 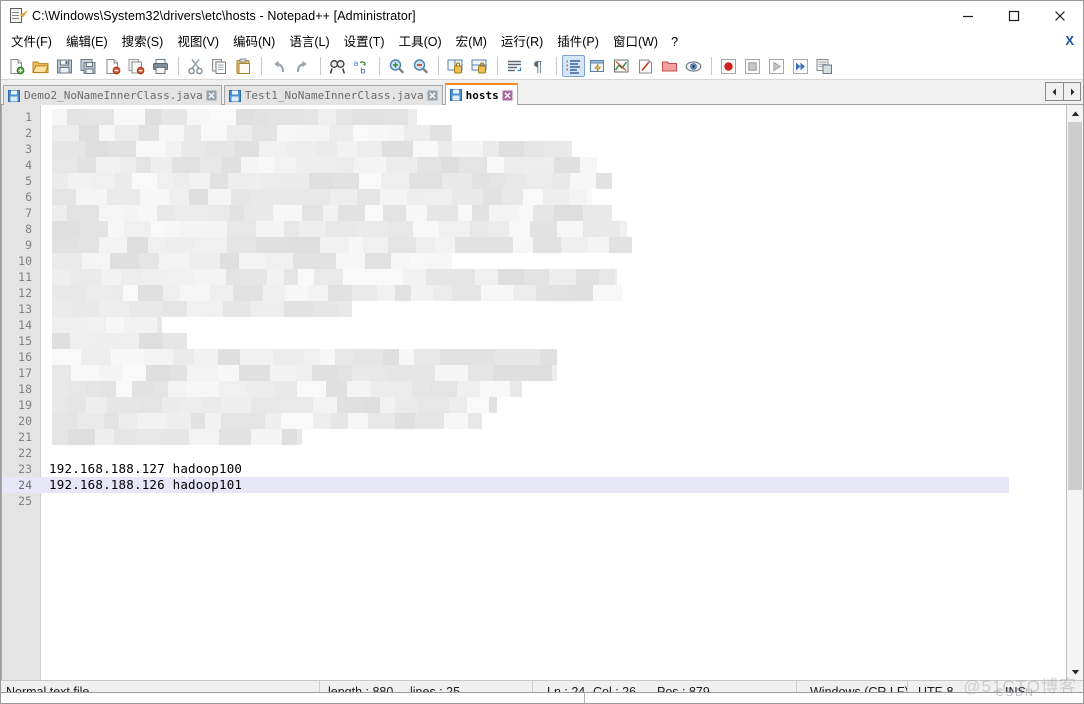 I want to click on code-line: 8, so click(x=534, y=229).